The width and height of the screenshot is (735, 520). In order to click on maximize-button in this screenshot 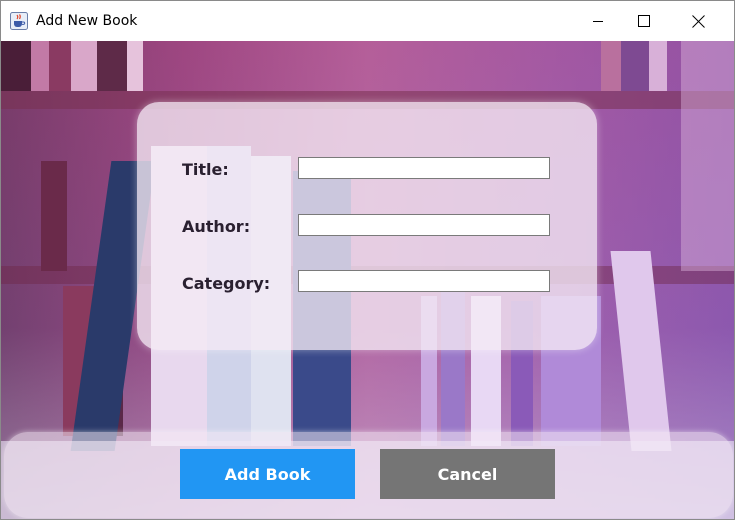, I will do `click(644, 21)`.